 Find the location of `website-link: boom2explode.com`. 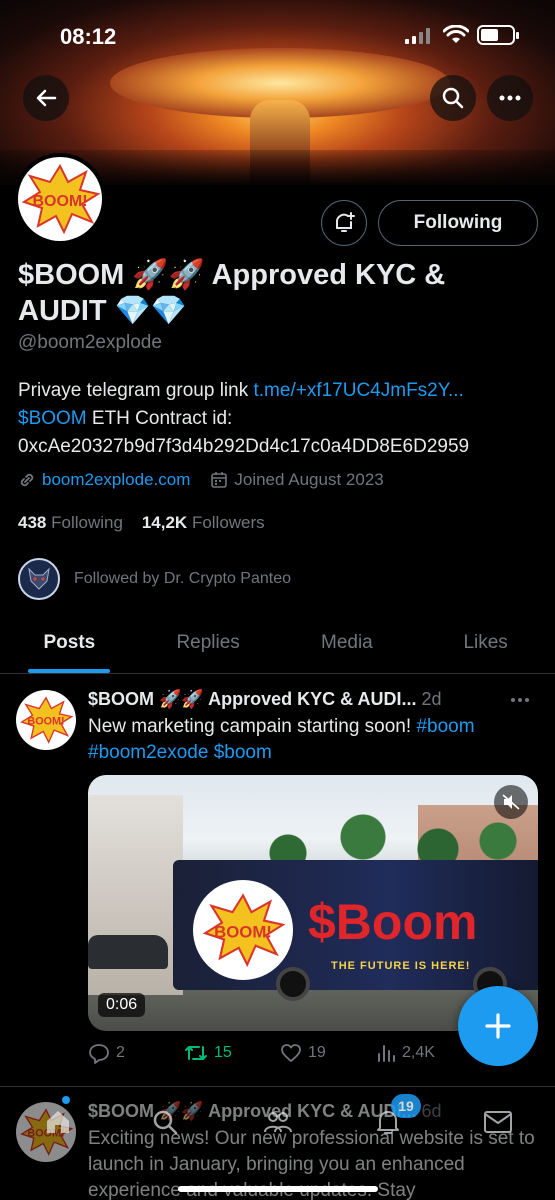

website-link: boom2explode.com is located at coordinates (116, 480).